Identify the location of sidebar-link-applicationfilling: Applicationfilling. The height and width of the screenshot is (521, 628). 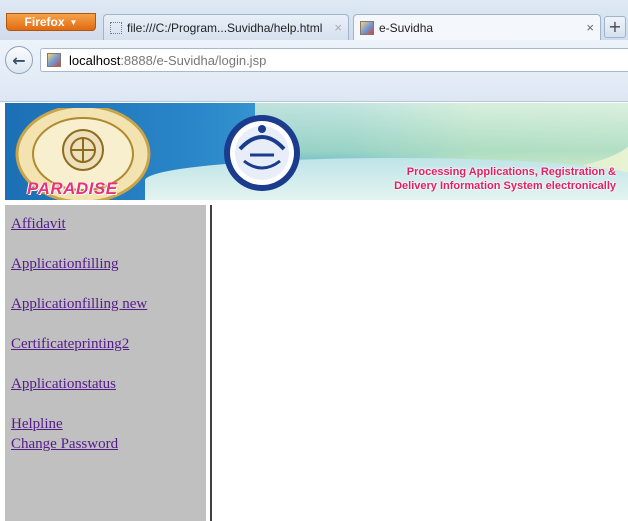
(64, 264).